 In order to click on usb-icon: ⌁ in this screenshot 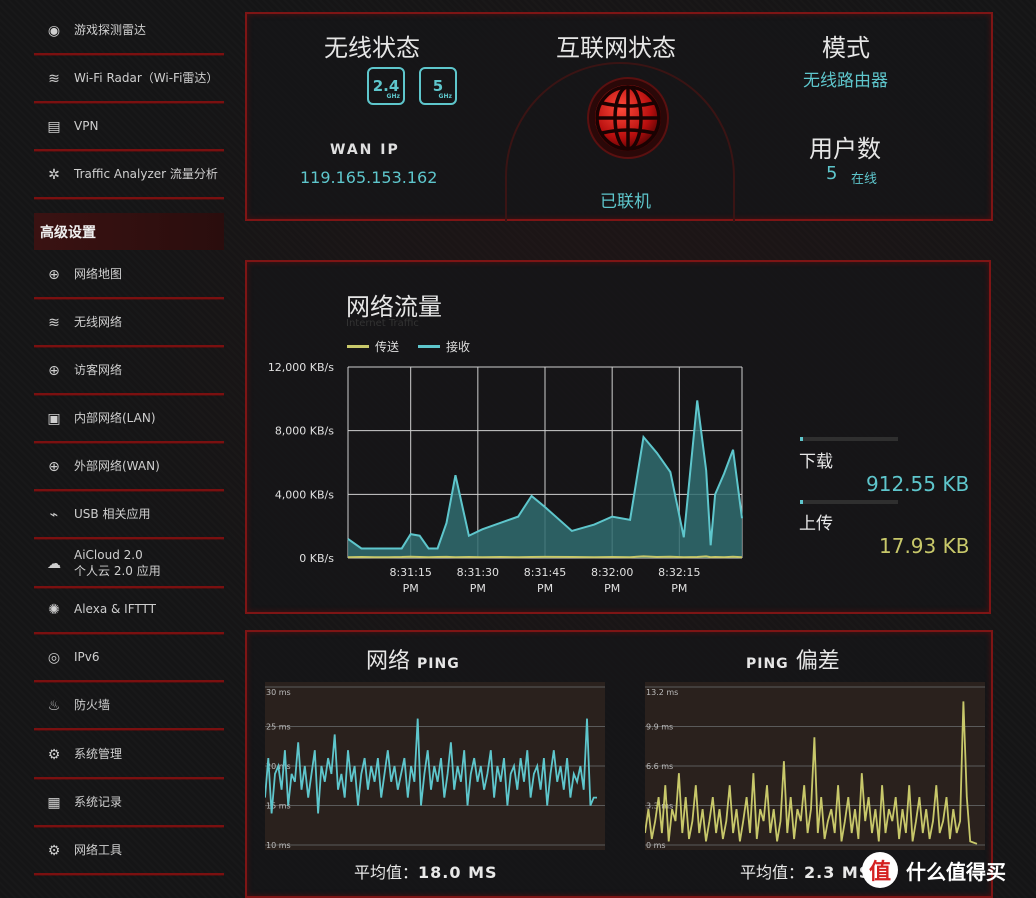, I will do `click(54, 515)`.